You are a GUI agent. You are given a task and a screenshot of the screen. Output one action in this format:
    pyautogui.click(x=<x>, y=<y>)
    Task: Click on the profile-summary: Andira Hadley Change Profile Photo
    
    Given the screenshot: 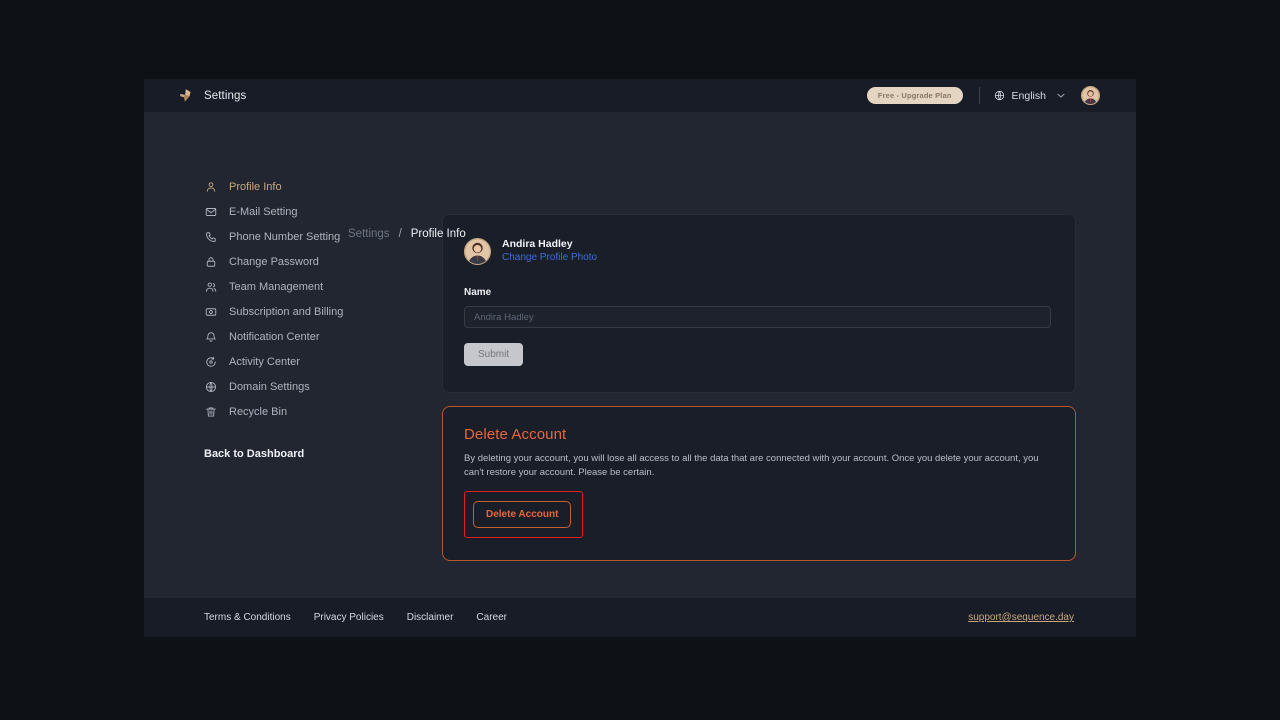 What is the action you would take?
    pyautogui.click(x=757, y=251)
    